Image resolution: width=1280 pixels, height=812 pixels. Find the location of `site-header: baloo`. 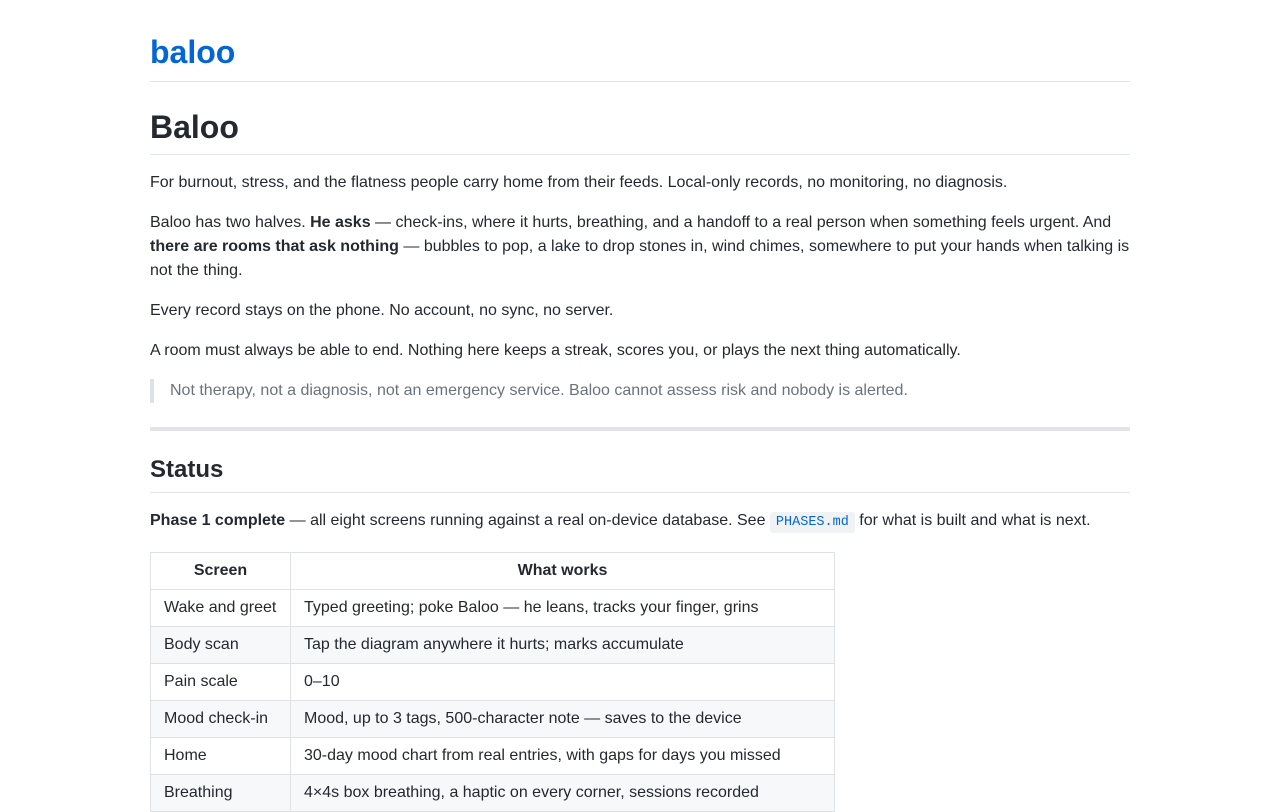

site-header: baloo is located at coordinates (640, 41).